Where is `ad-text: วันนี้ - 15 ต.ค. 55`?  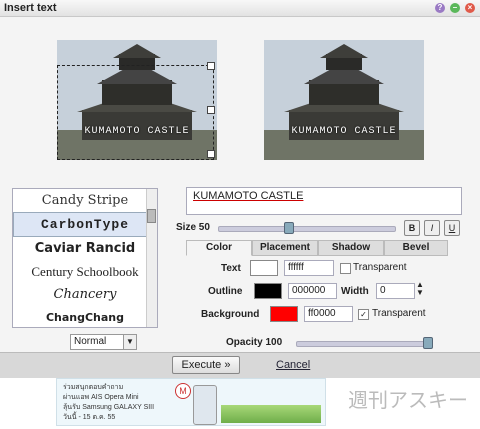
ad-text: วันนี้ - 15 ต.ค. 55 is located at coordinates (89, 417).